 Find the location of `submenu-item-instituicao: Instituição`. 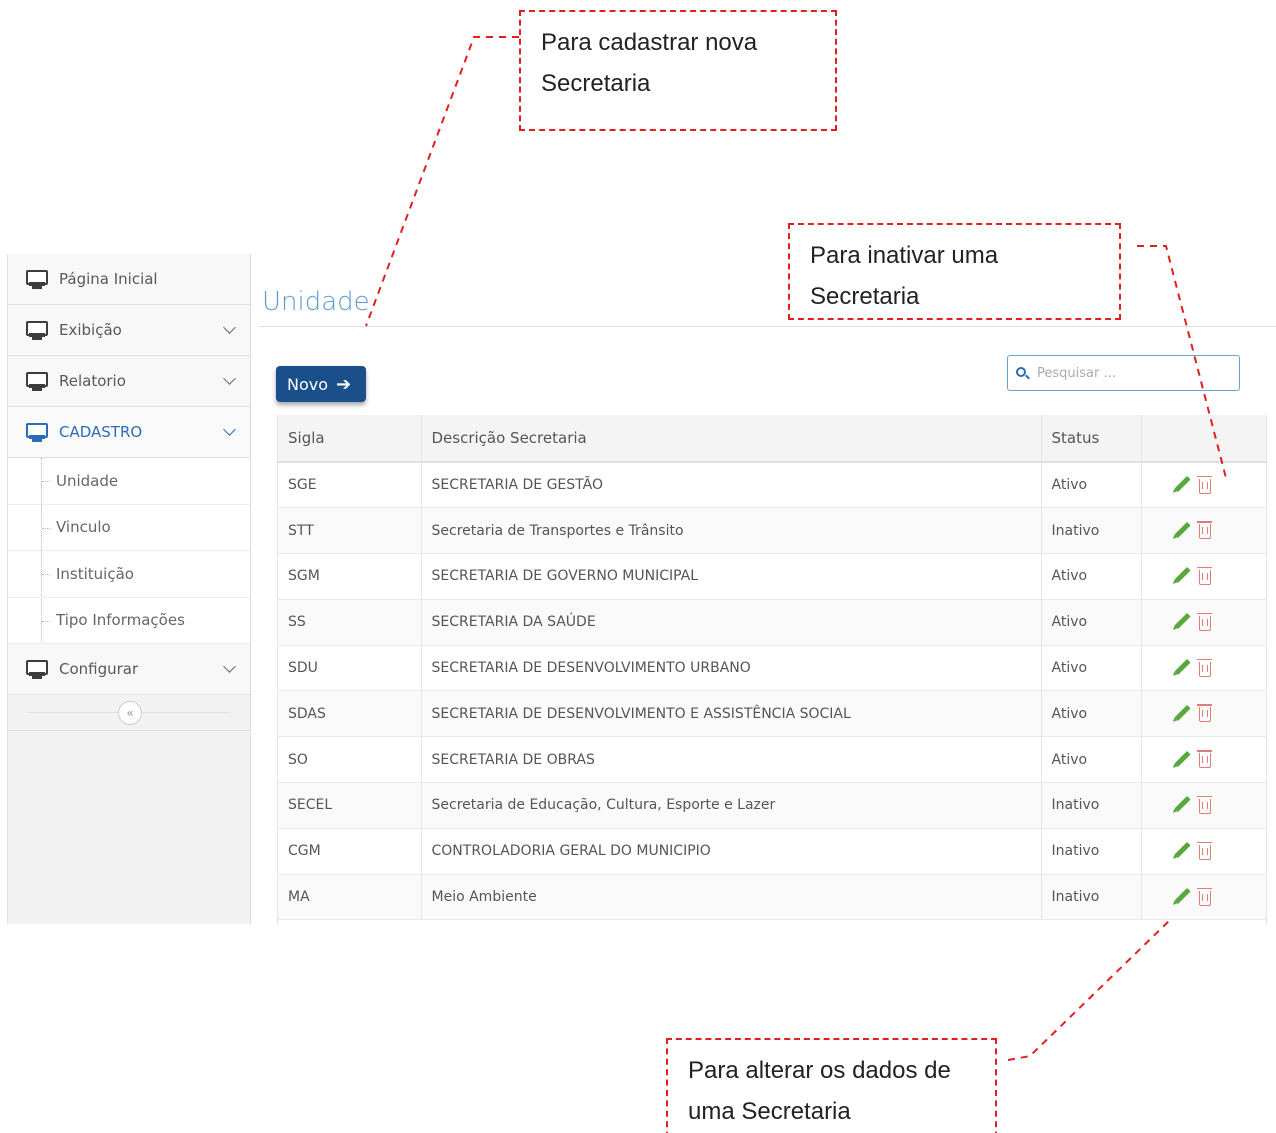

submenu-item-instituicao: Instituição is located at coordinates (129, 574).